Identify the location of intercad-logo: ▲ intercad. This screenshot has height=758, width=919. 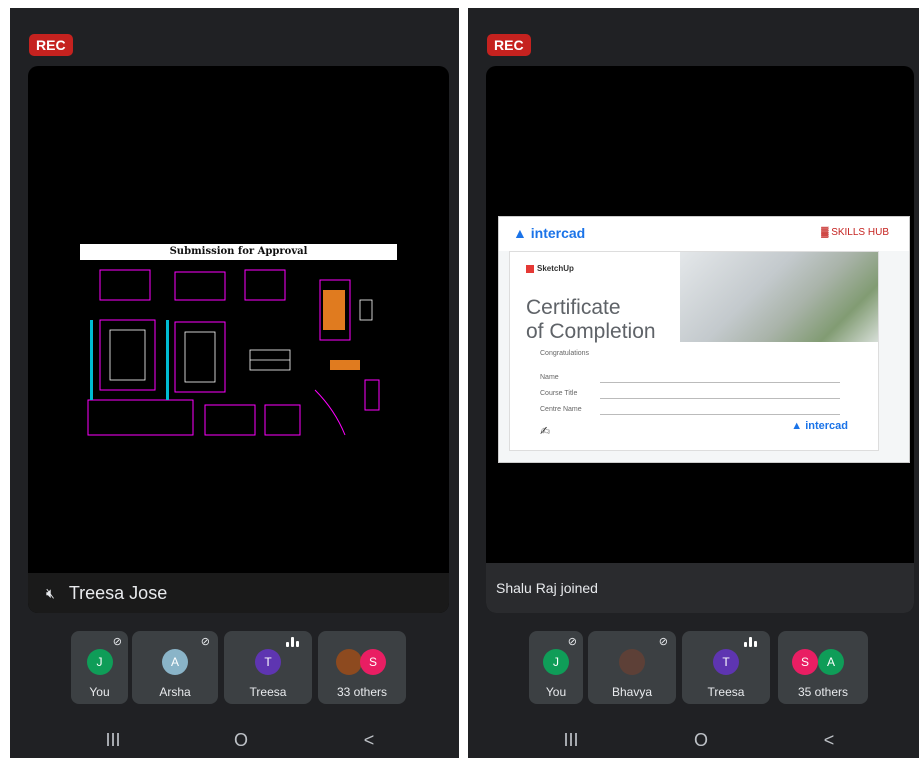
(549, 233).